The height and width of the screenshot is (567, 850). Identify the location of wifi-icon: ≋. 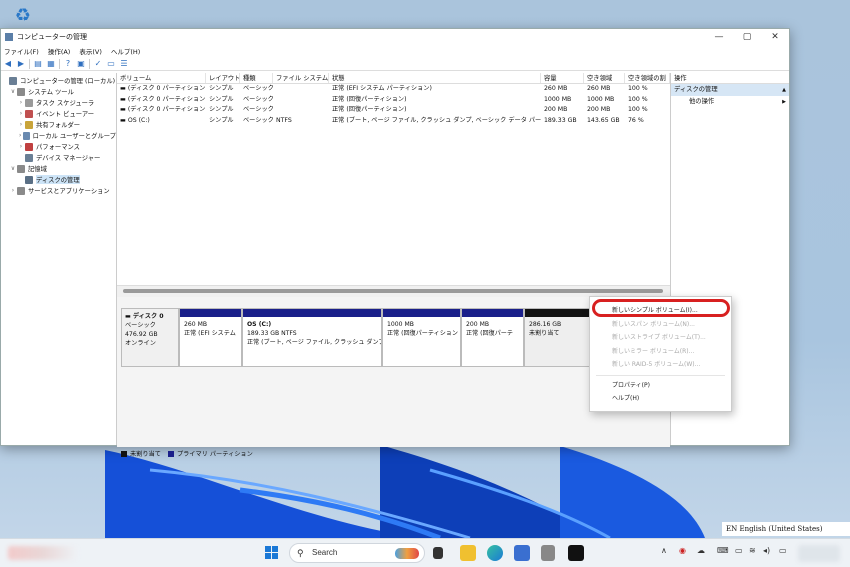
(752, 550).